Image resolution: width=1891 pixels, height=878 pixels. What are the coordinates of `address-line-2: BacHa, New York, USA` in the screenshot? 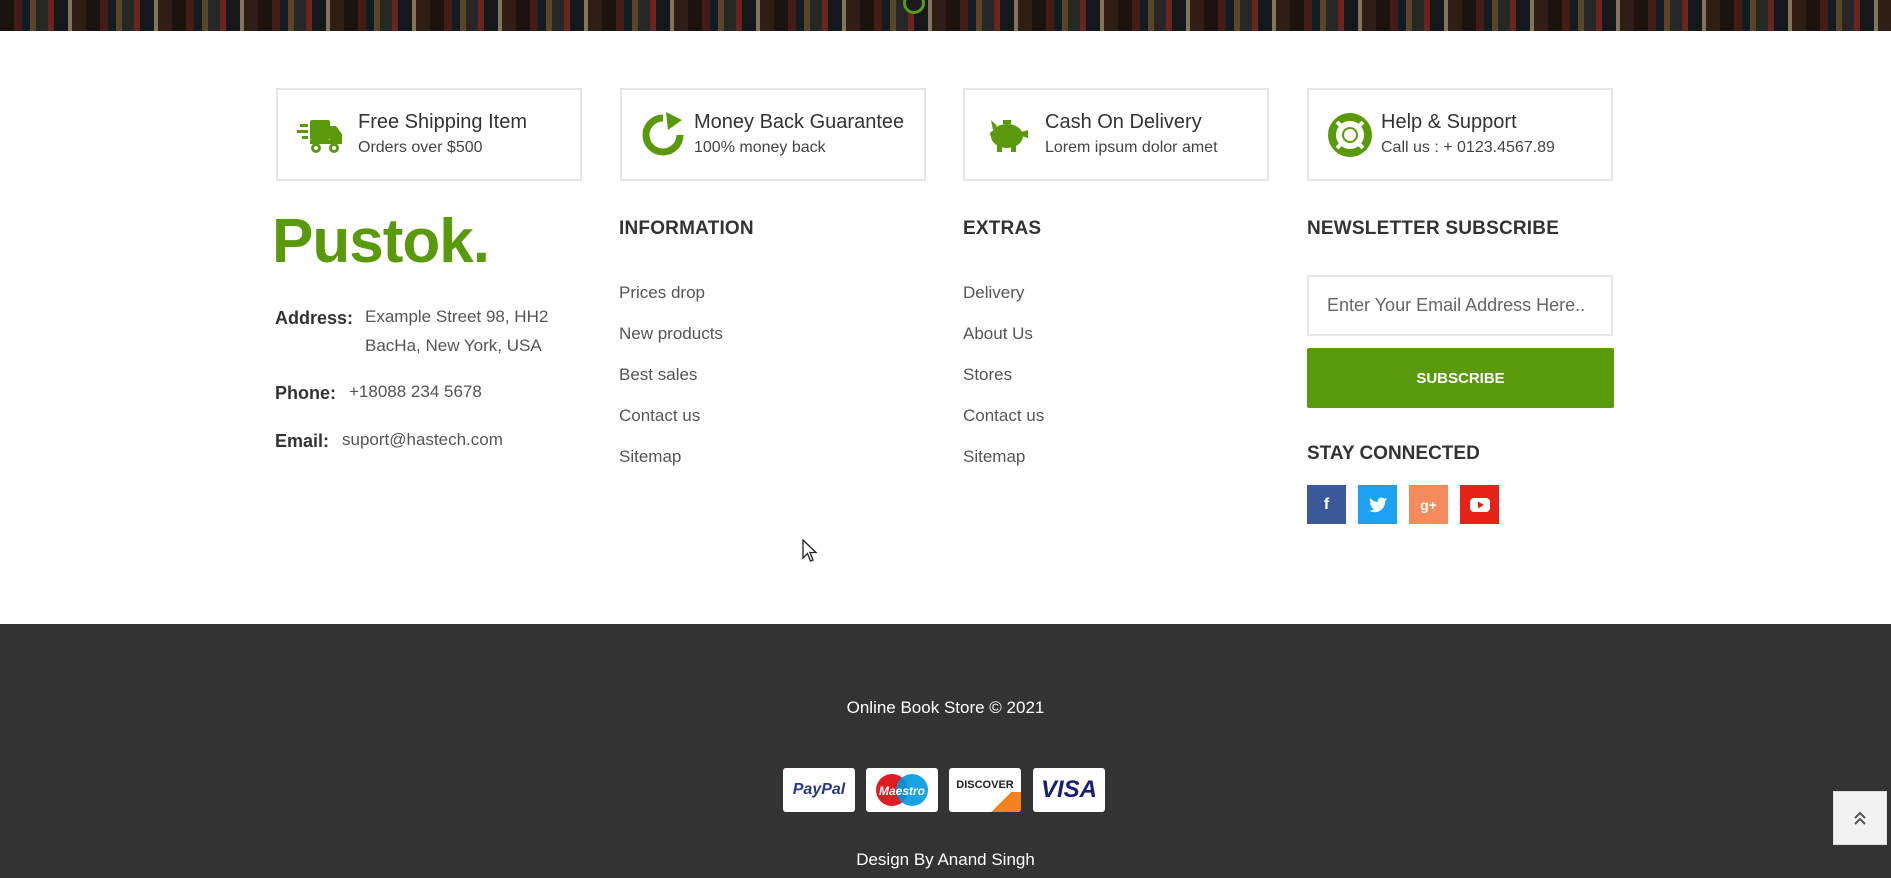 It's located at (453, 345).